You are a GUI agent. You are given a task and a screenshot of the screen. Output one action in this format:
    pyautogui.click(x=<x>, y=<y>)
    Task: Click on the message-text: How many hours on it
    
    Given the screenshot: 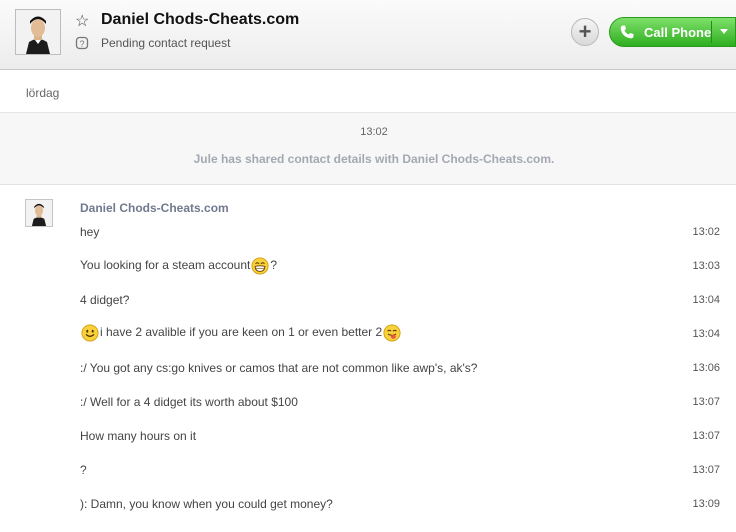 What is the action you would take?
    pyautogui.click(x=370, y=436)
    